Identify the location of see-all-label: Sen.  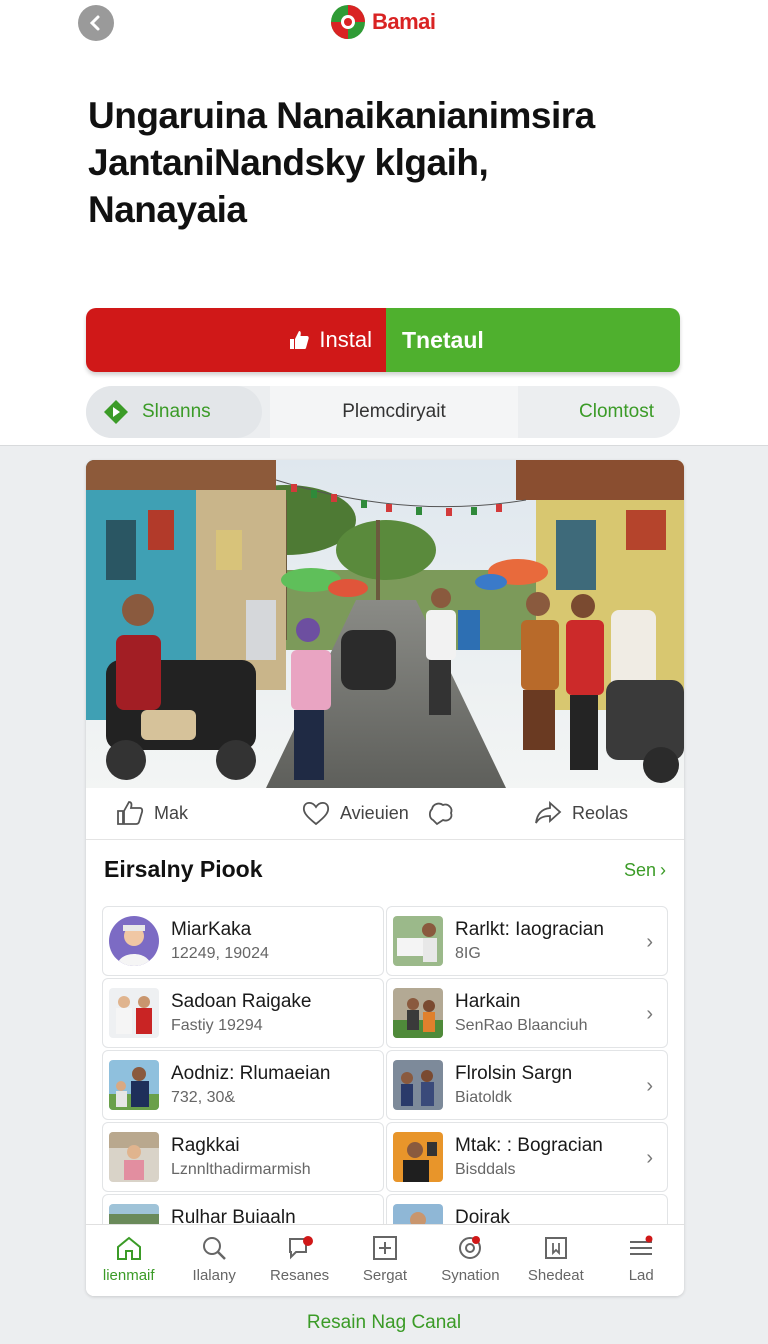
(639, 870).